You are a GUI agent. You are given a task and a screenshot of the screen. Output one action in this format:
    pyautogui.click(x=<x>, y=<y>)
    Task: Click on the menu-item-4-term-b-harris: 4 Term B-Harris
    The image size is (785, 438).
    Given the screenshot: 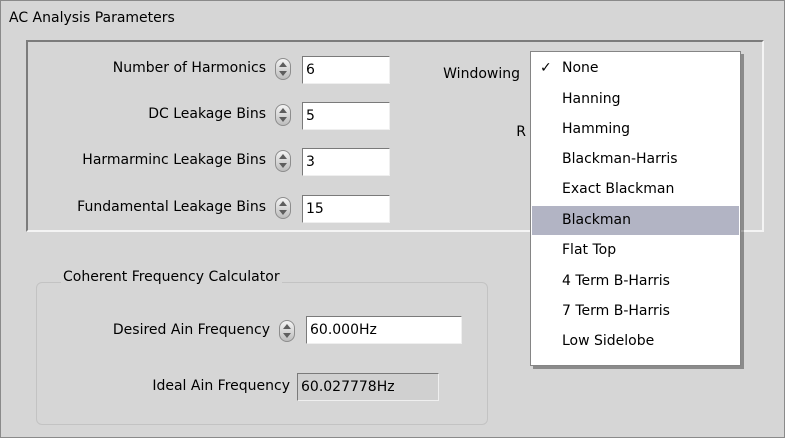 What is the action you would take?
    pyautogui.click(x=635, y=281)
    